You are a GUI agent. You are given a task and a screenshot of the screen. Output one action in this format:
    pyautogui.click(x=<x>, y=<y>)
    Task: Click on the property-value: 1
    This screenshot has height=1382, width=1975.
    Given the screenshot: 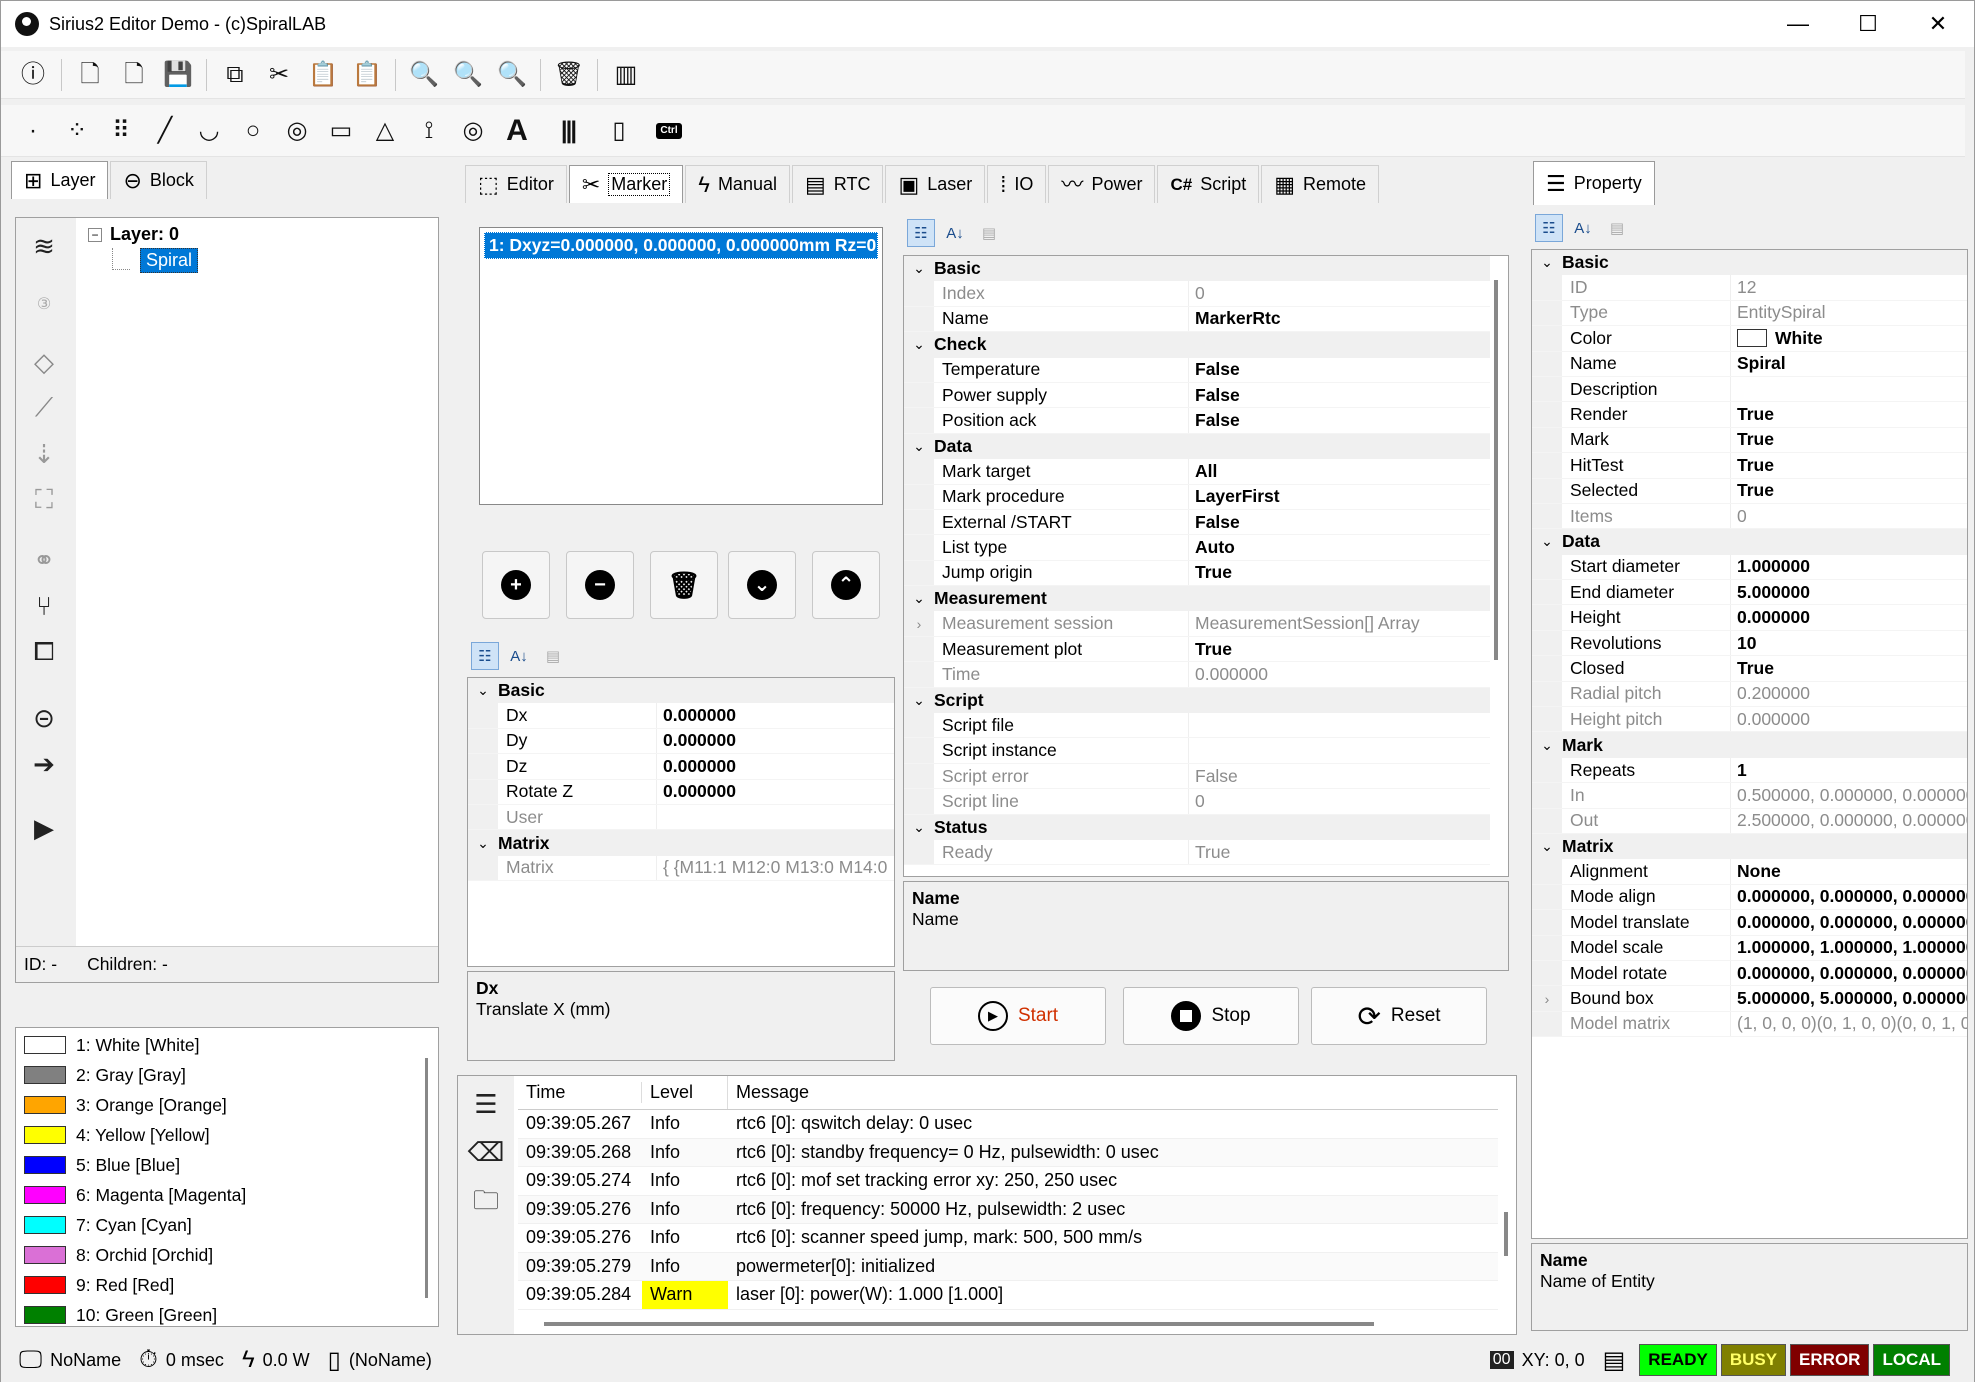 What is the action you would take?
    pyautogui.click(x=1848, y=770)
    